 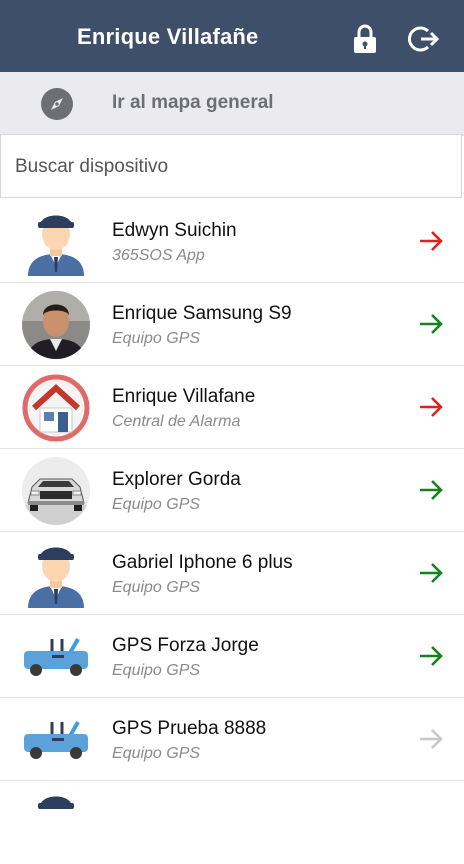 What do you see at coordinates (168, 36) in the screenshot?
I see `user-name-title: Enrique Villafañe` at bounding box center [168, 36].